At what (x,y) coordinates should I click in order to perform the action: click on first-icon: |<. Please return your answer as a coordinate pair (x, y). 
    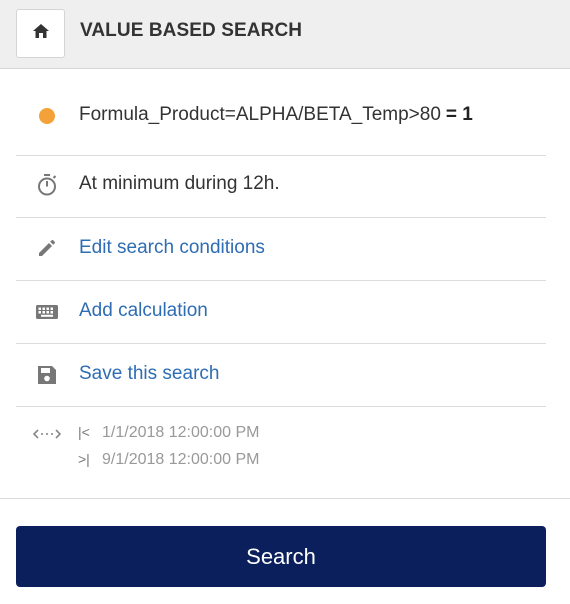
    Looking at the image, I should click on (84, 432).